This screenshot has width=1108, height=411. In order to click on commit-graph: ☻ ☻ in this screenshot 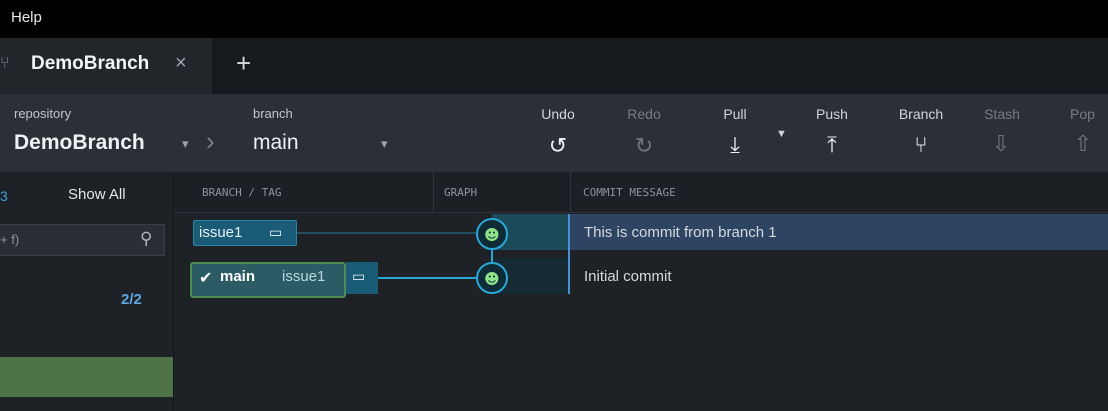, I will do `click(402, 256)`.